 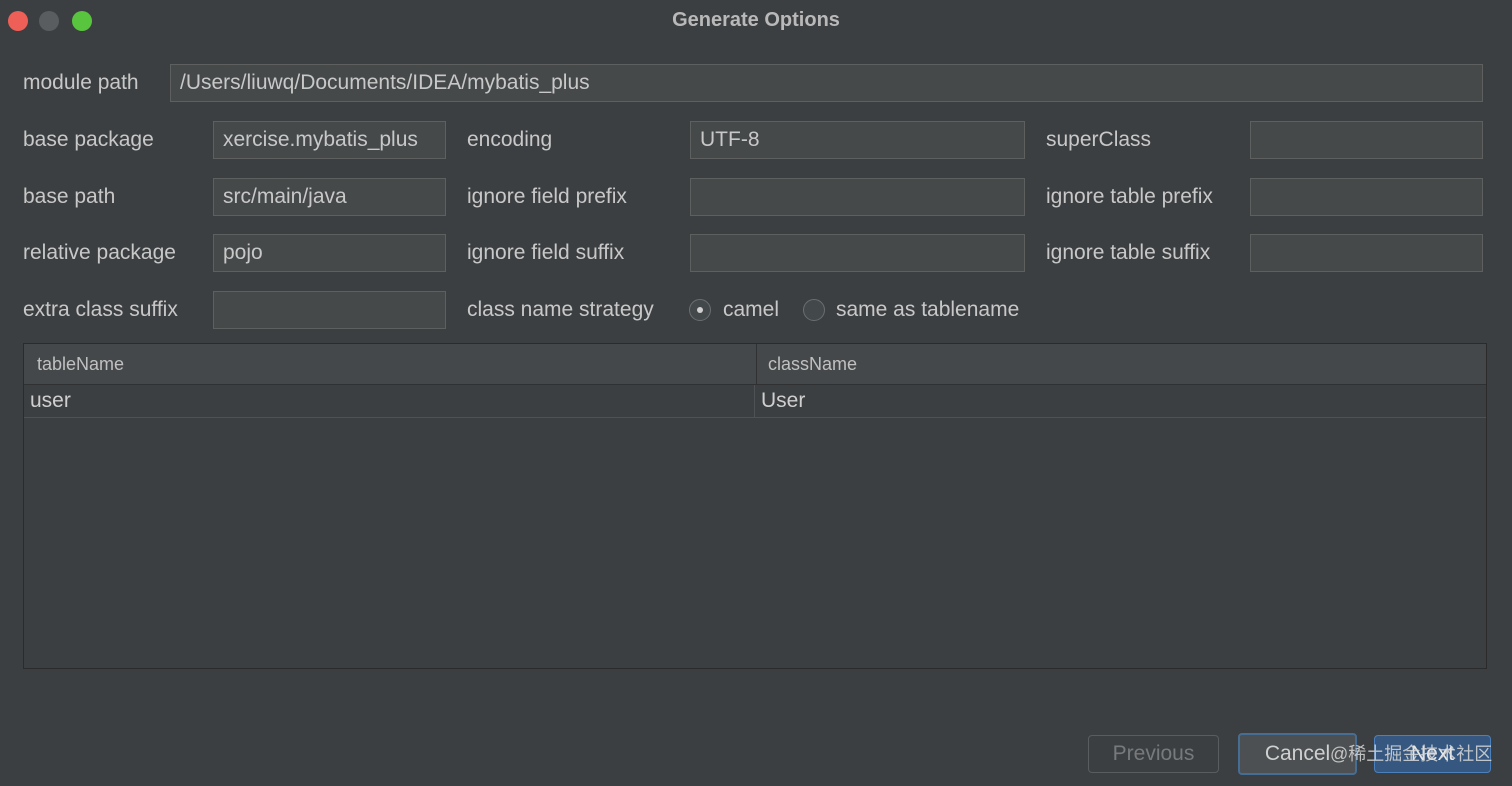 I want to click on ignore-table-prefix-label: ignore table prefix, so click(x=1129, y=196).